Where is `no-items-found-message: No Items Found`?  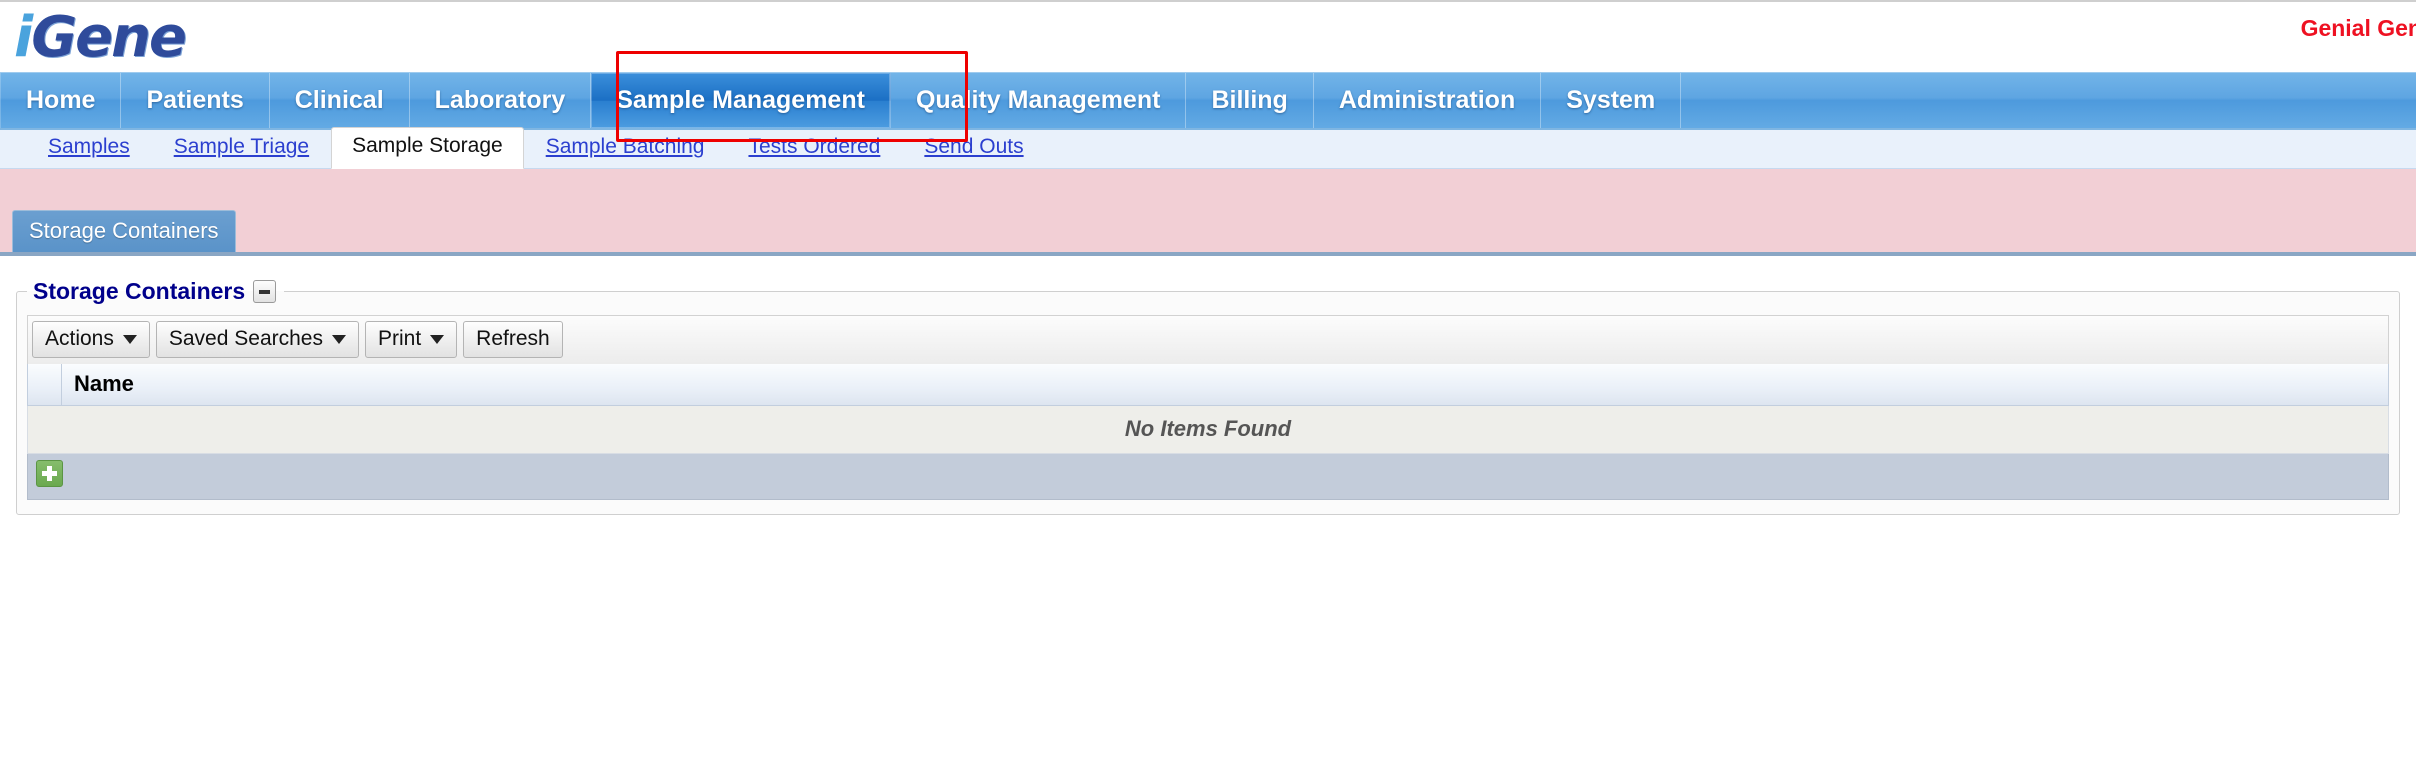
no-items-found-message: No Items Found is located at coordinates (1208, 428).